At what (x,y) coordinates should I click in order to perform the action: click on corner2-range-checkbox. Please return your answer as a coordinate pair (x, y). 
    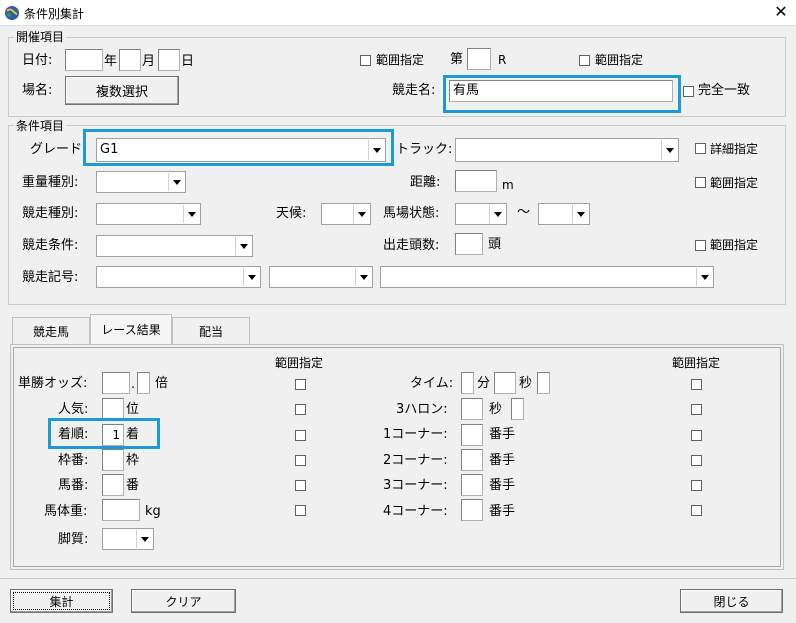
    Looking at the image, I should click on (696, 460).